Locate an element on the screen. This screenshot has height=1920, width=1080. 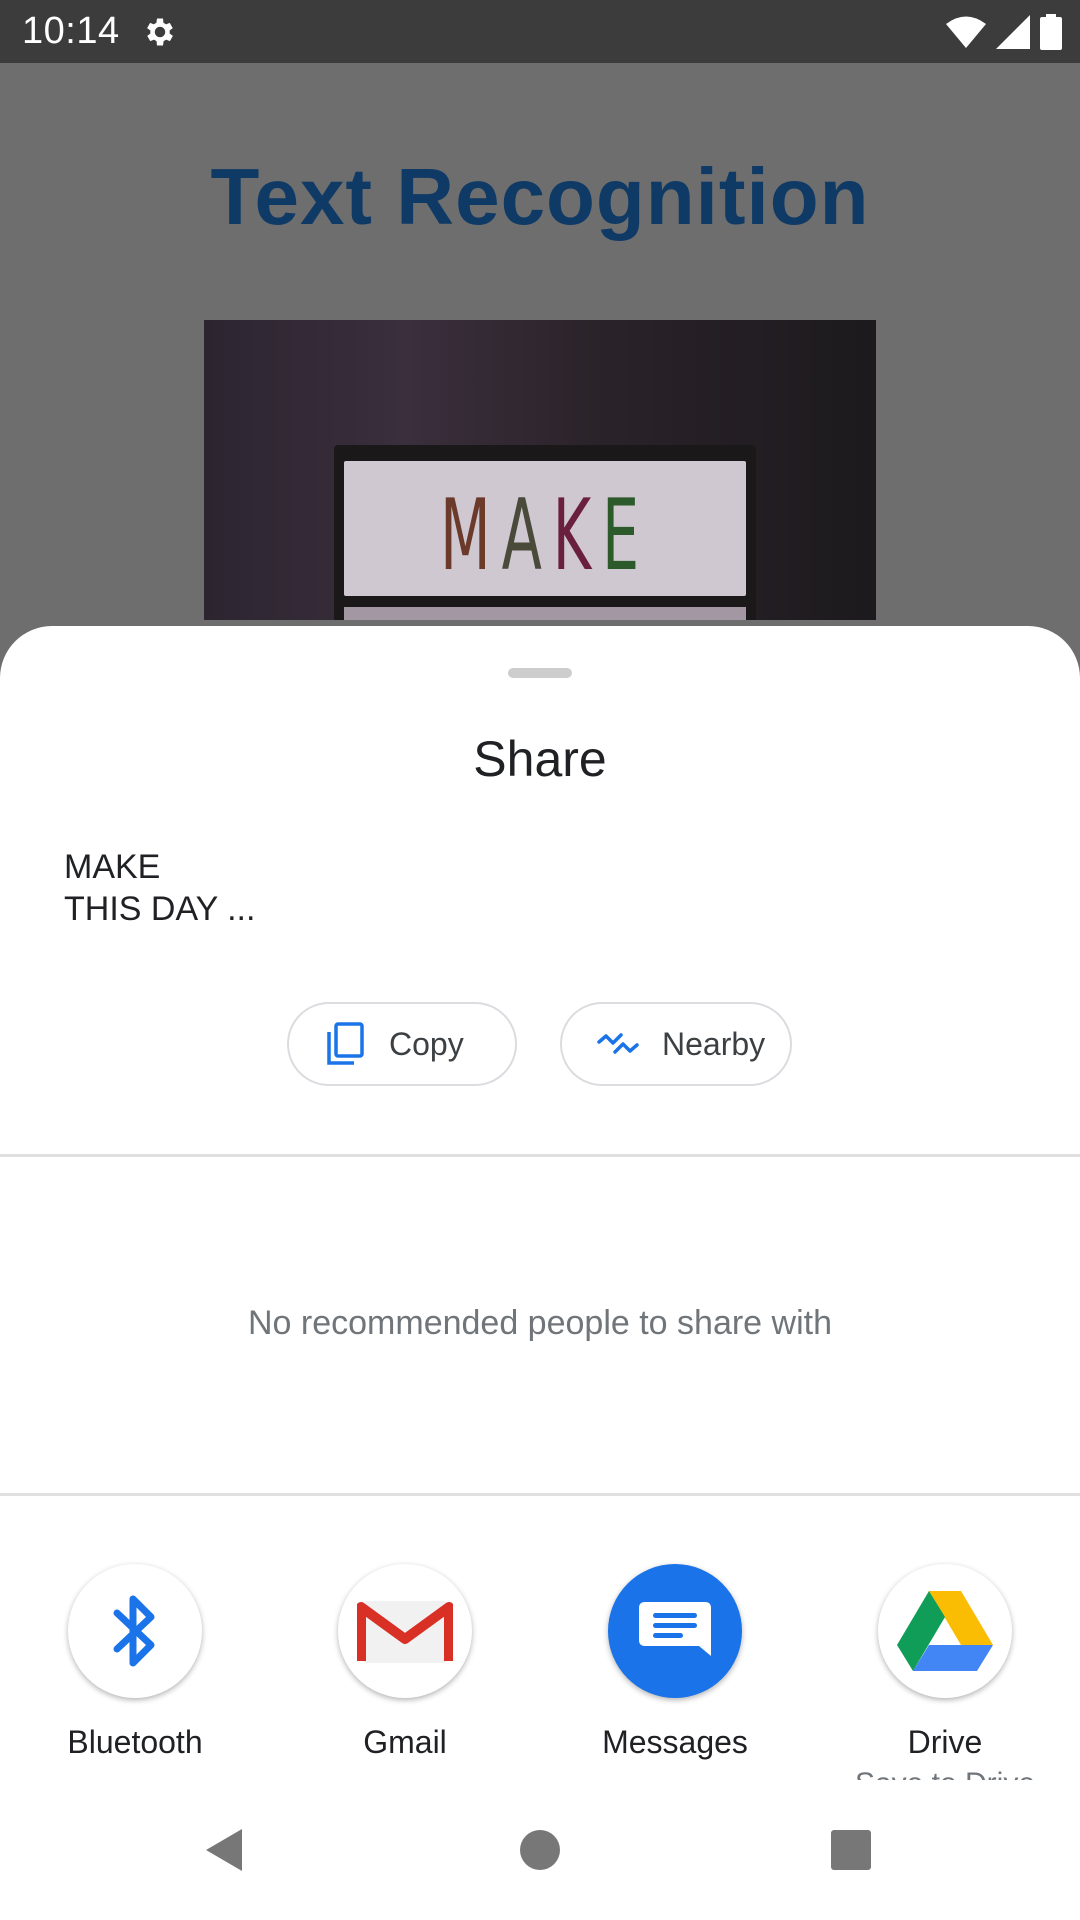
bluetooth-icon is located at coordinates (135, 1631).